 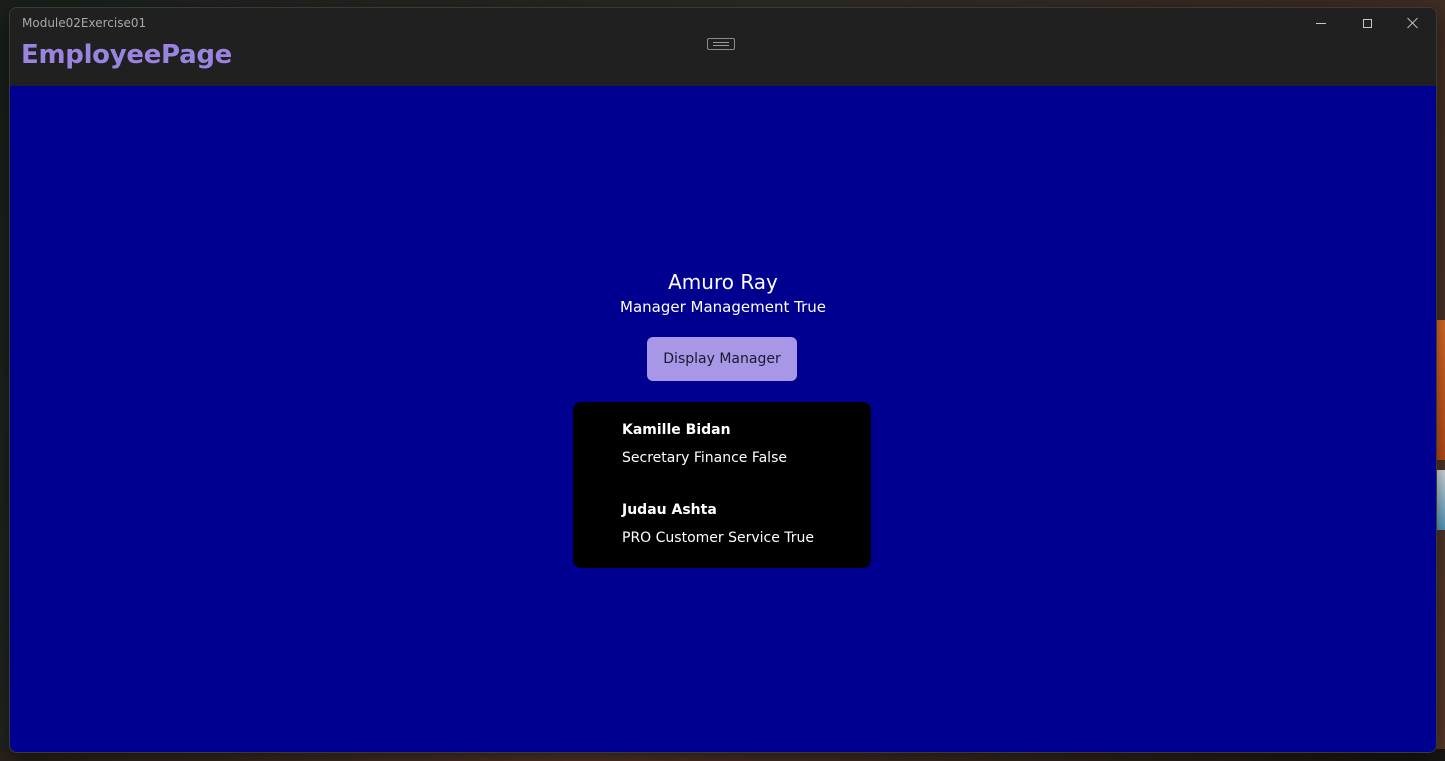 I want to click on list-item: Judau Ashta PRO Customer Service True, so click(x=718, y=524).